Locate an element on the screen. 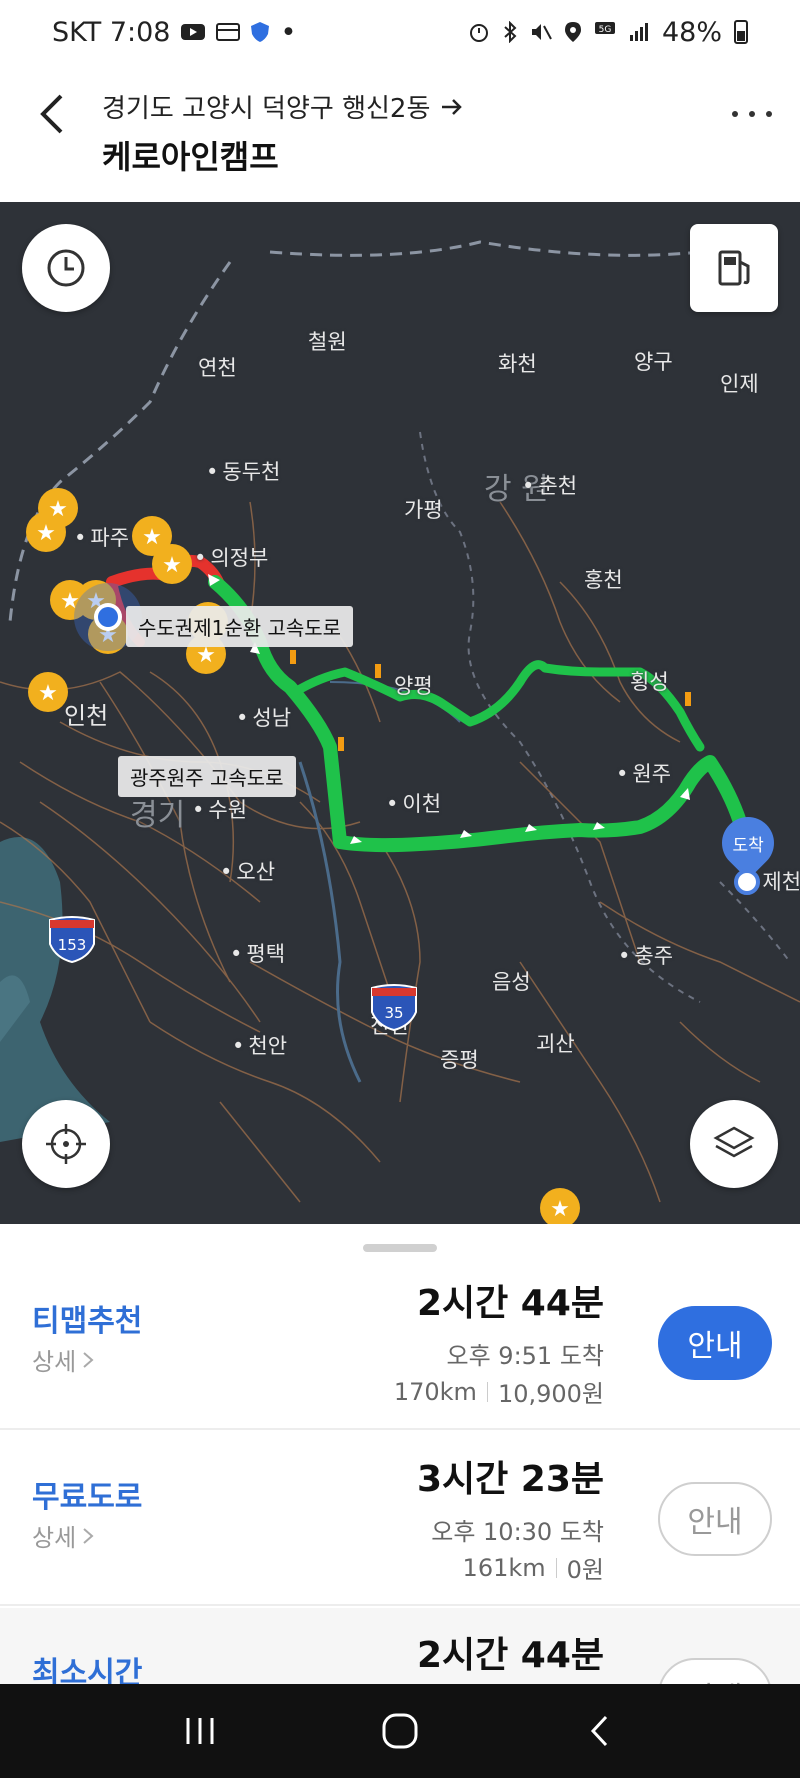 The height and width of the screenshot is (1778, 800). map-label-uijeongbu: 의정부 is located at coordinates (231, 557).